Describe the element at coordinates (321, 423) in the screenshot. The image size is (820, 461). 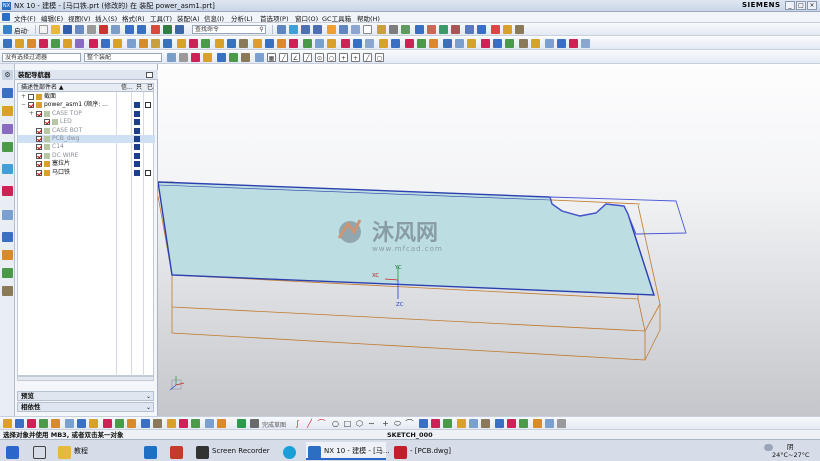
I see `arc-icon: ⌒` at that location.